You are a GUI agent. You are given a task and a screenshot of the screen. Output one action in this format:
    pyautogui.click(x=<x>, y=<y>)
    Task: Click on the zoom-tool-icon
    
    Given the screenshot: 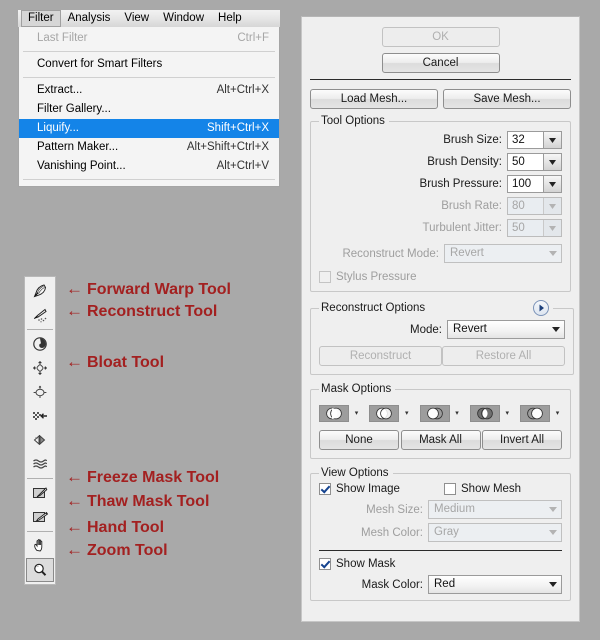 What is the action you would take?
    pyautogui.click(x=40, y=570)
    